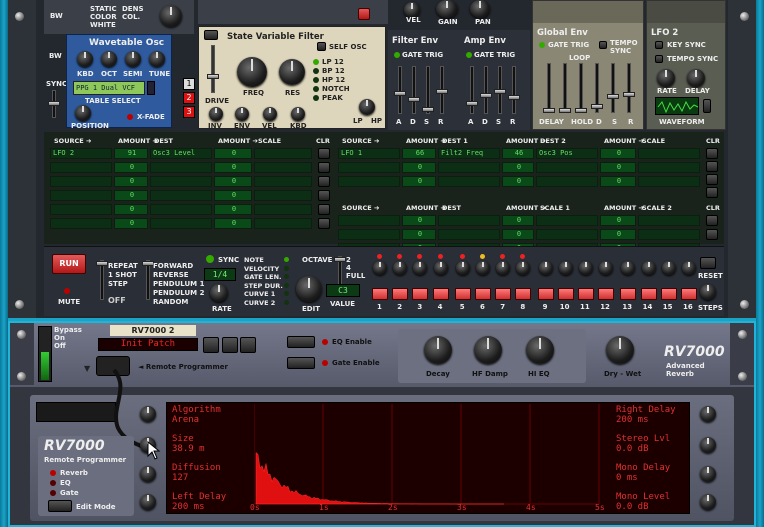 The width and height of the screenshot is (764, 527). I want to click on save-icon, so click(248, 345).